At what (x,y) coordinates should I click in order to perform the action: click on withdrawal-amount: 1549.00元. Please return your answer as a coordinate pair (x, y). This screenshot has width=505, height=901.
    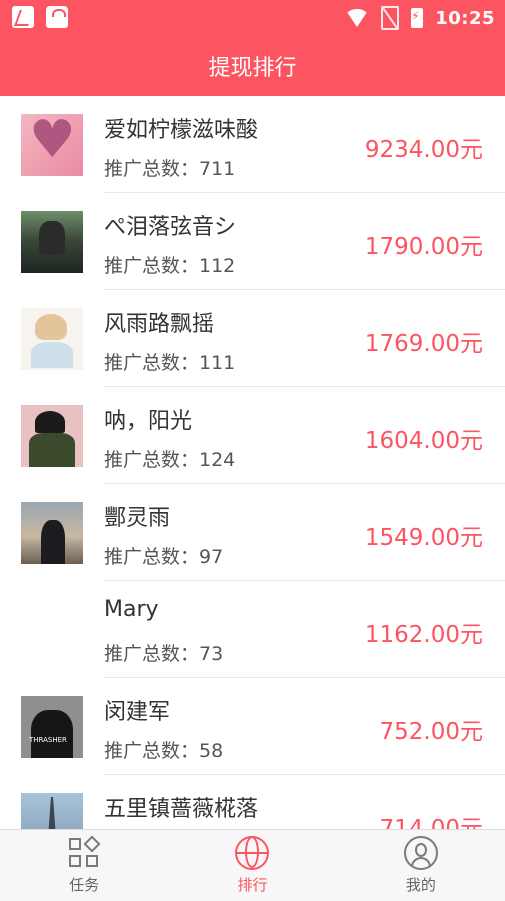
    Looking at the image, I should click on (423, 538).